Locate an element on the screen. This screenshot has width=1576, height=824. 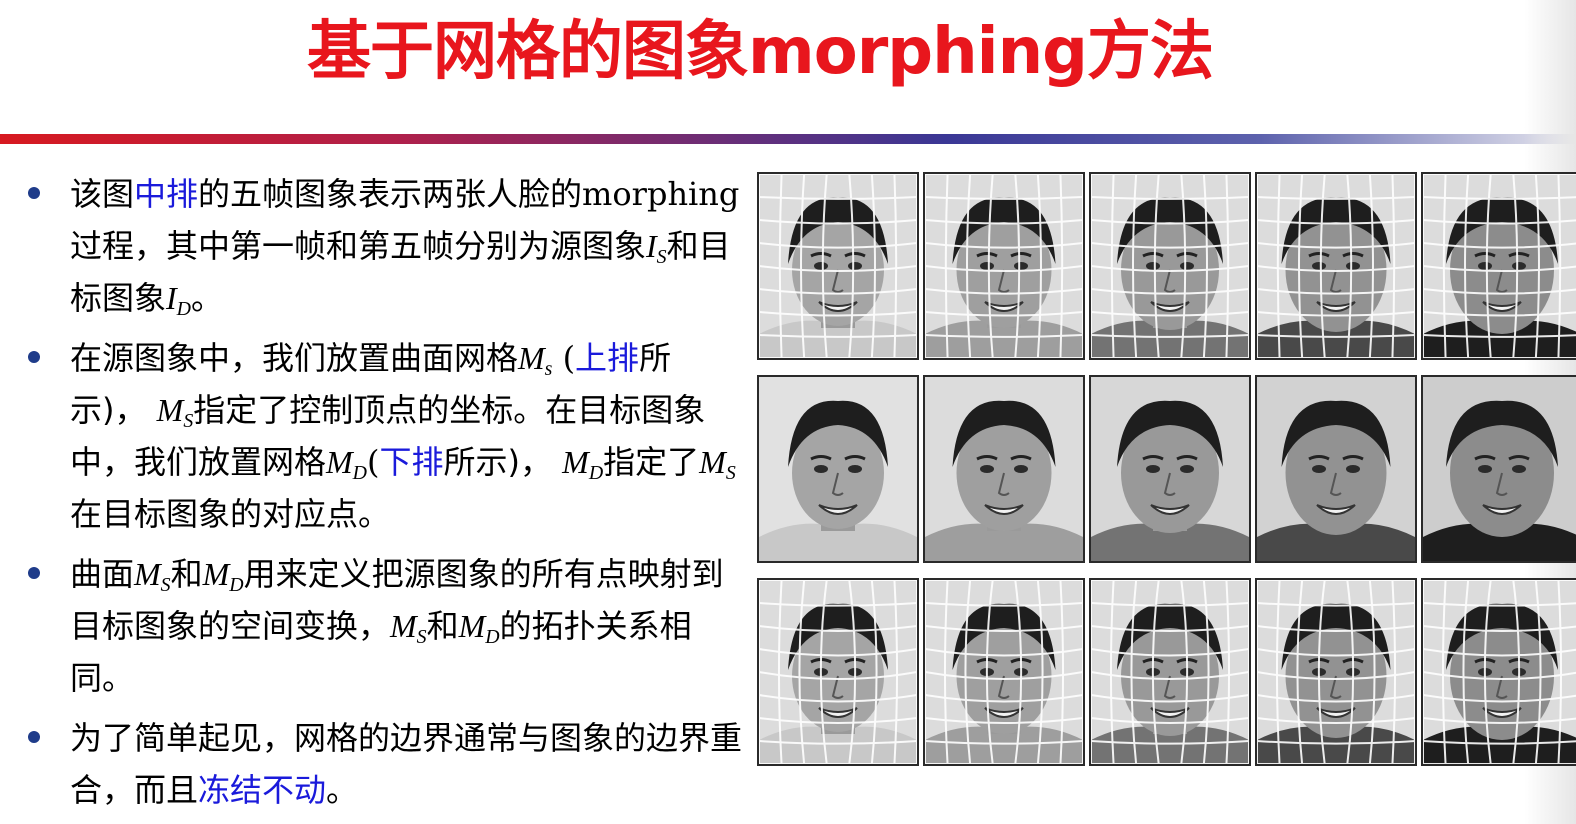
var-mesh-source-3: MS is located at coordinates (717, 464).